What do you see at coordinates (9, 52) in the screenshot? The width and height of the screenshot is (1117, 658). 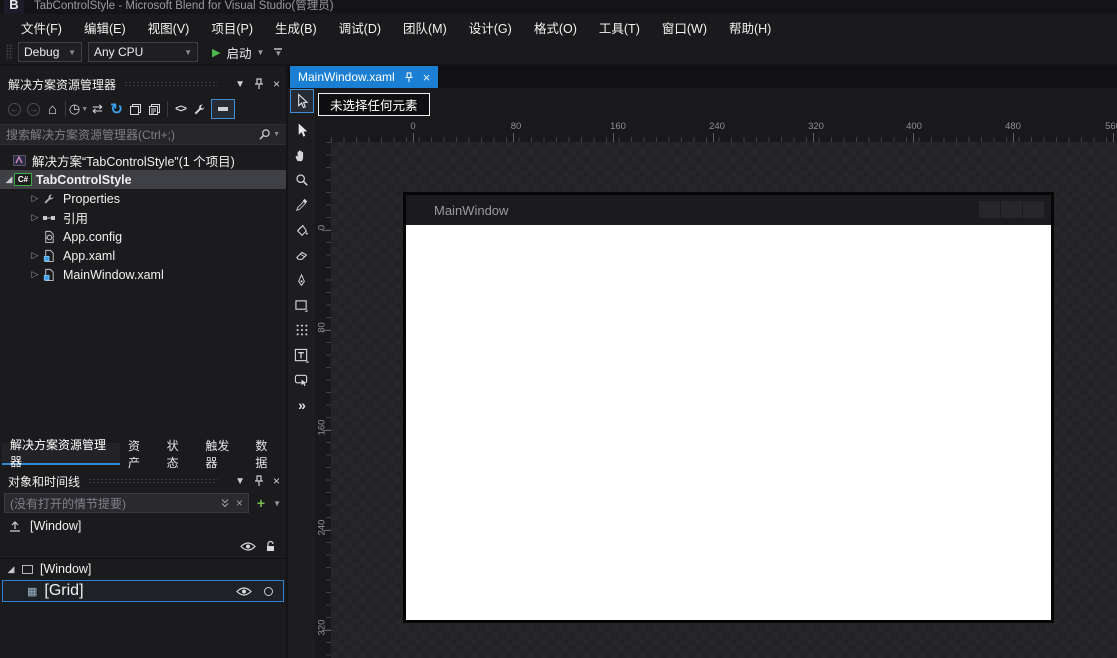 I see `toolbar-grip` at bounding box center [9, 52].